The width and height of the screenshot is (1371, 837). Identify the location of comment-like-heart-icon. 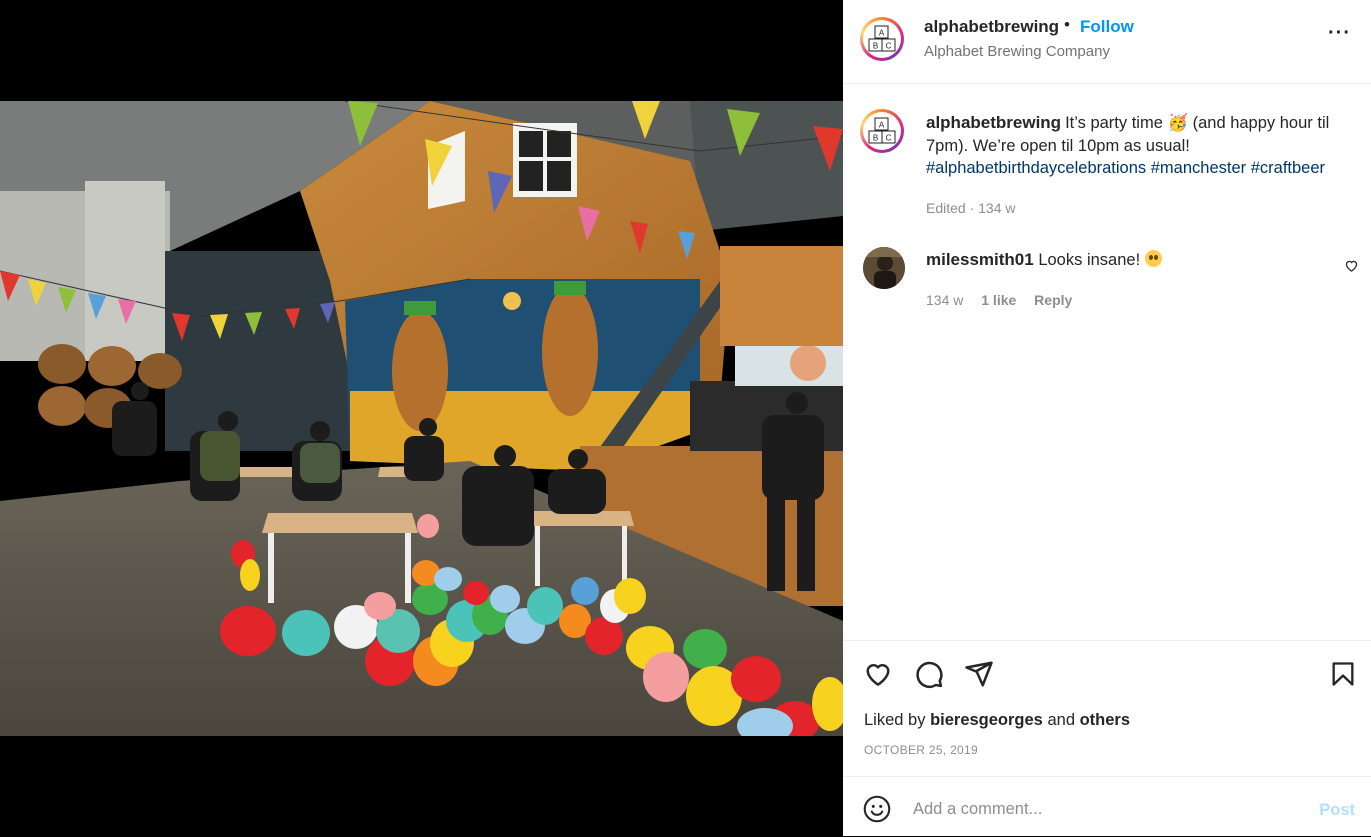
(1351, 265).